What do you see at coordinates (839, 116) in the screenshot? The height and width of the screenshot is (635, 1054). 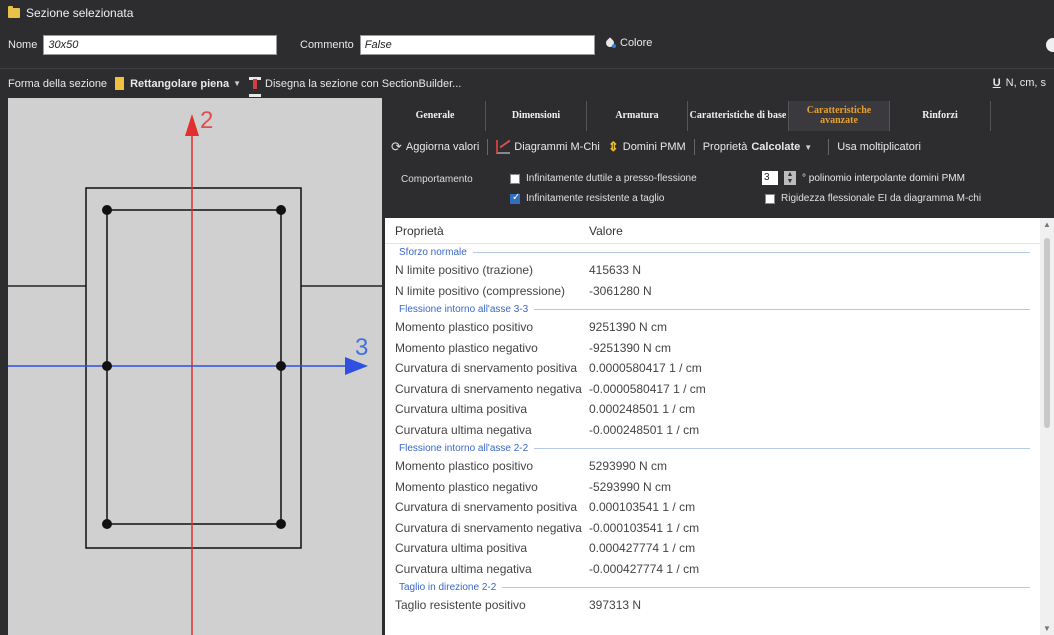 I see `tab-caratteristiche-avanzate: Caratteristiche avanzate` at bounding box center [839, 116].